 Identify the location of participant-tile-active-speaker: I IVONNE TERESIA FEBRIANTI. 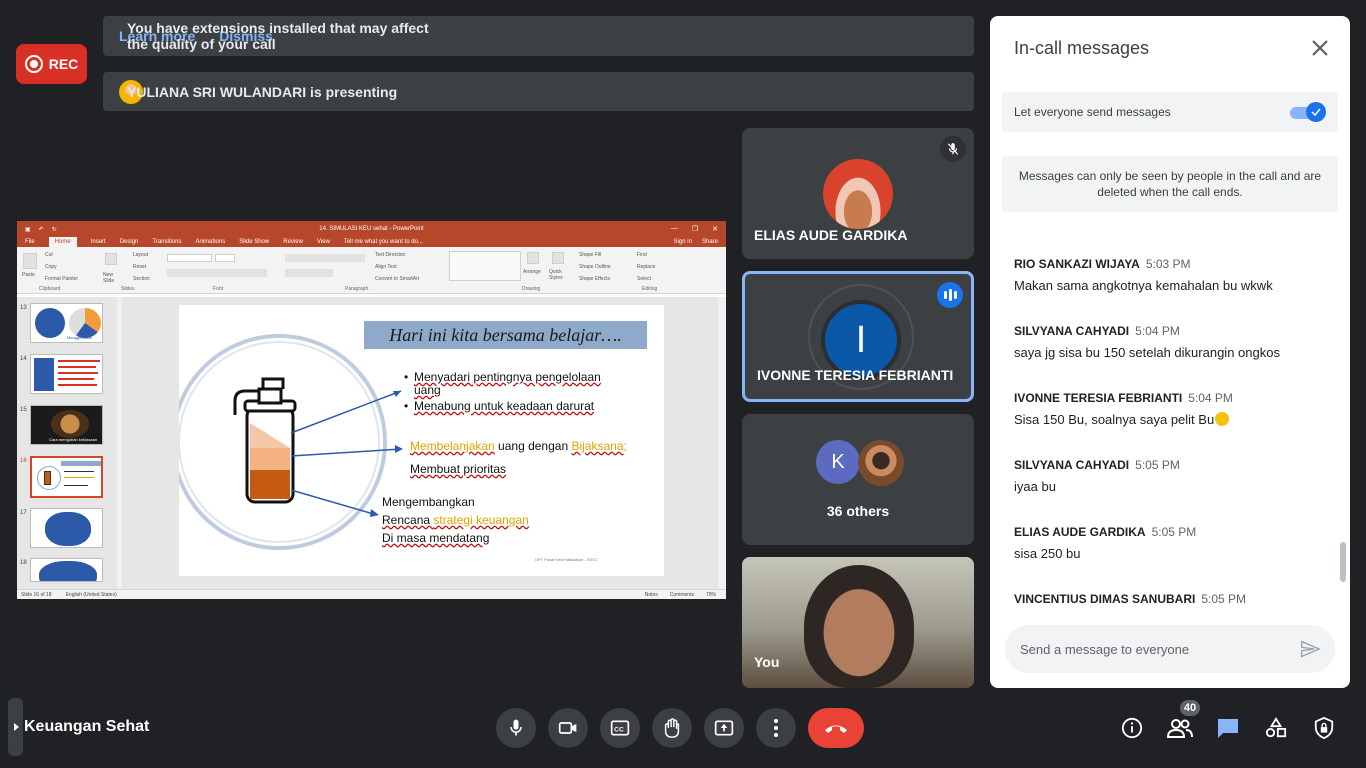
(858, 336).